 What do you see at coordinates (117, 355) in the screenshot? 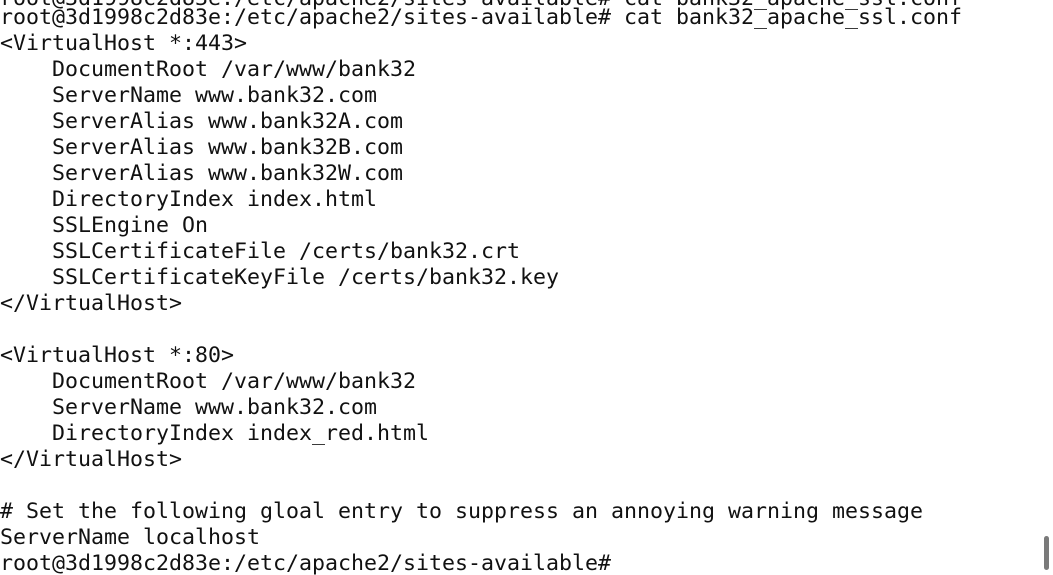
I see `terminal-line: <VirtualHost *:80>` at bounding box center [117, 355].